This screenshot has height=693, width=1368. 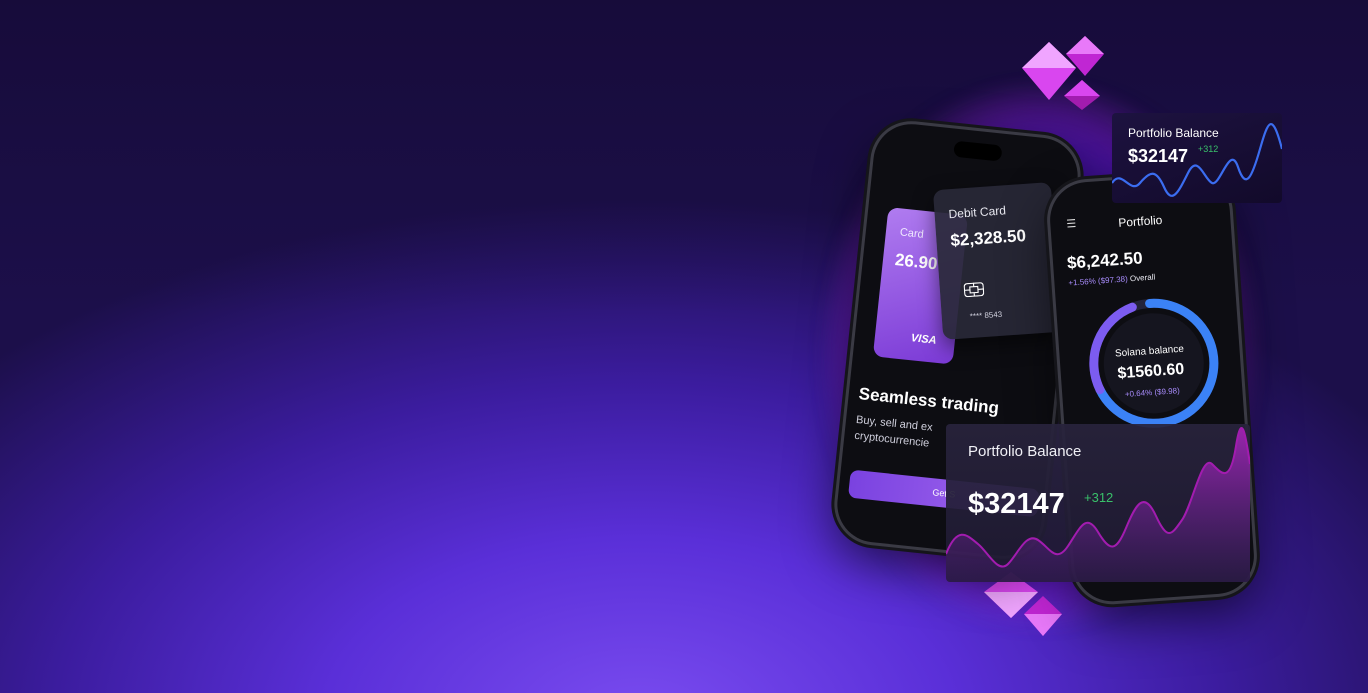 I want to click on portfolio-change-suffix: Overall, so click(x=1142, y=278).